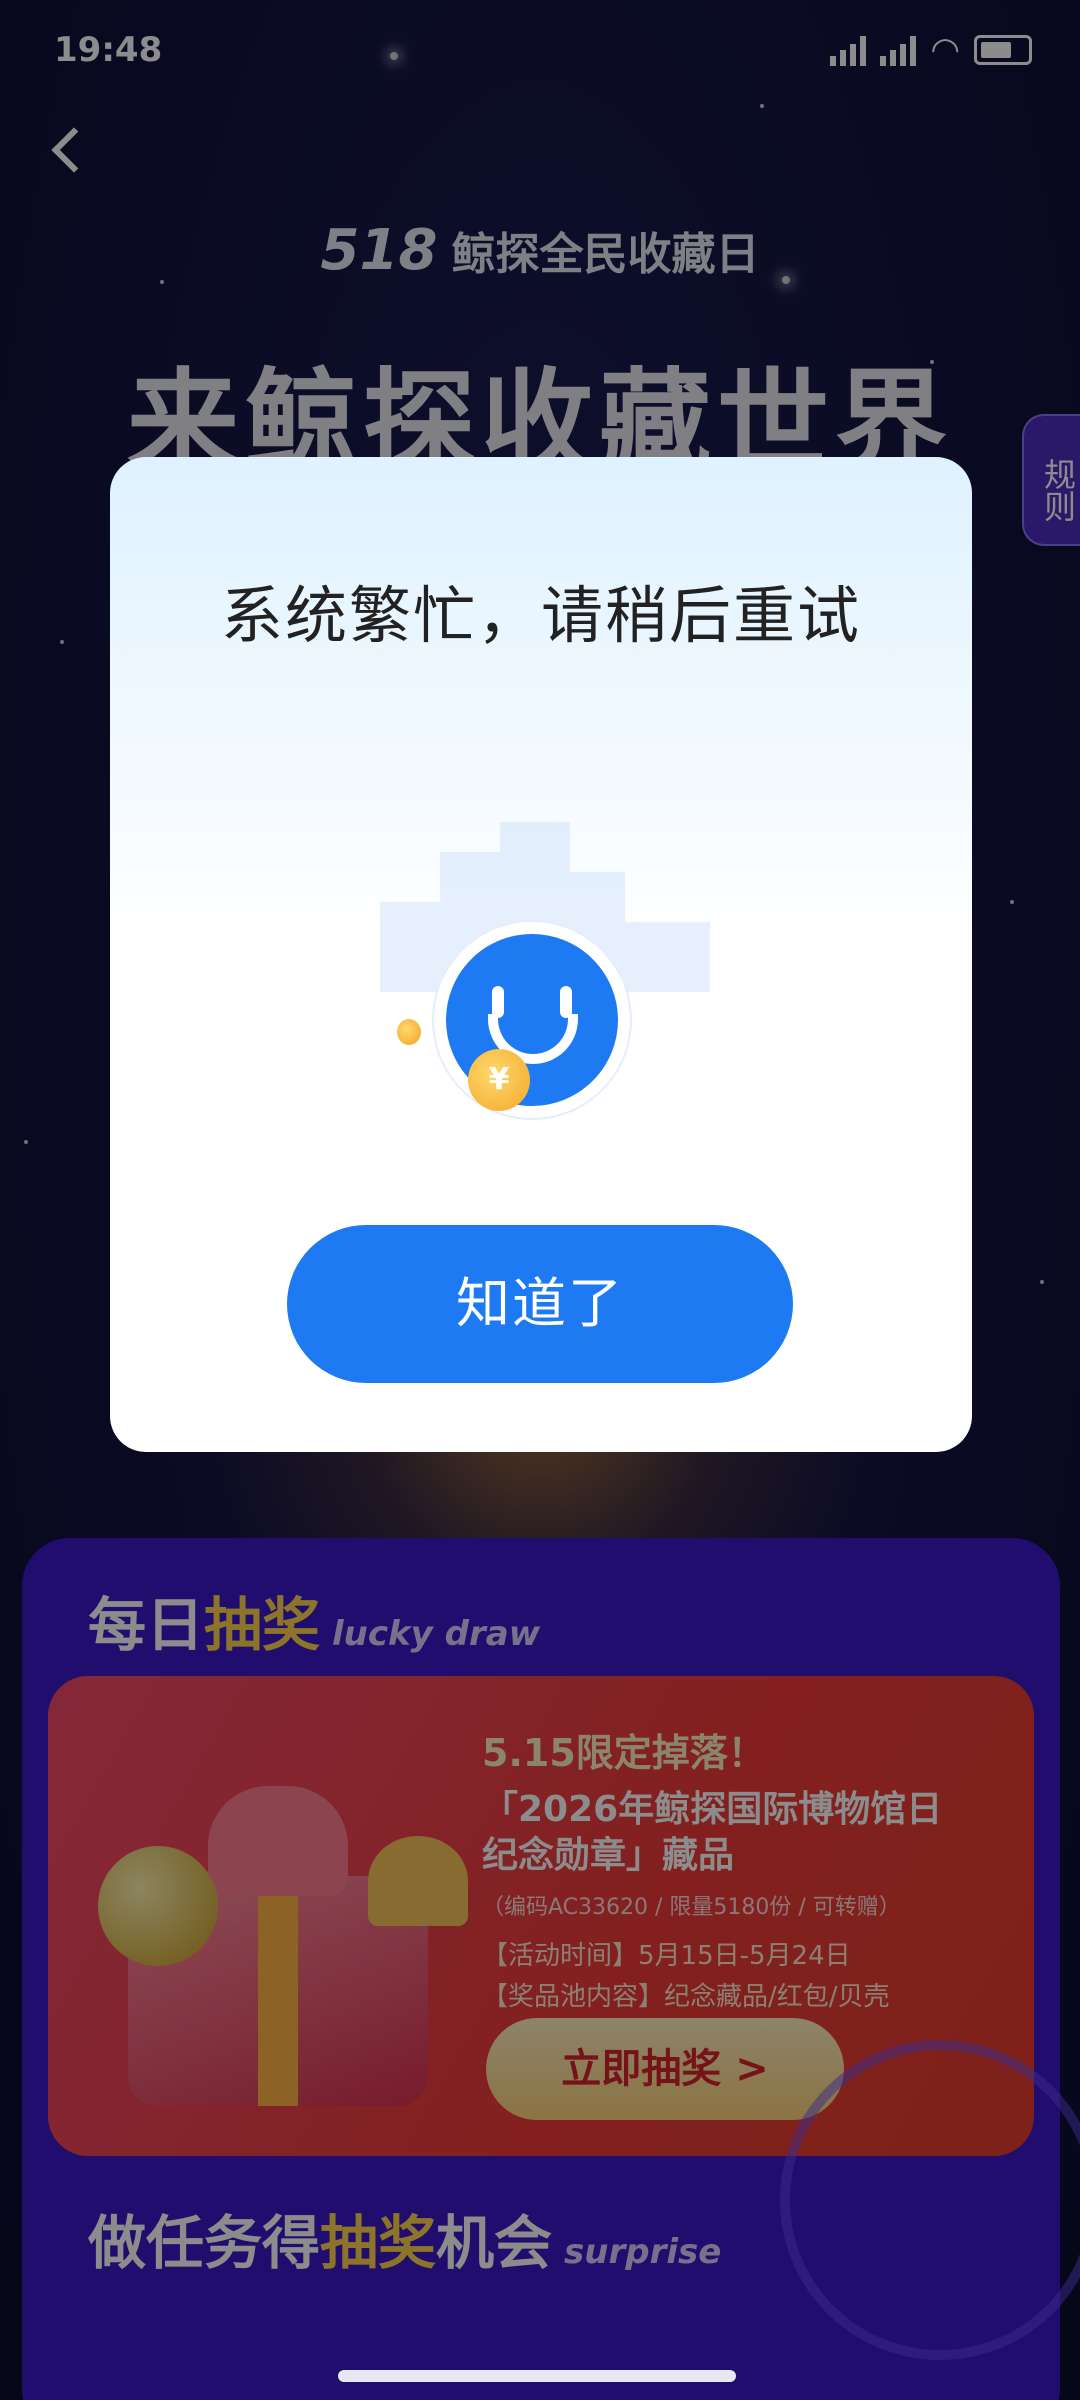 The image size is (1080, 2400). I want to click on coin-icon, so click(409, 1032).